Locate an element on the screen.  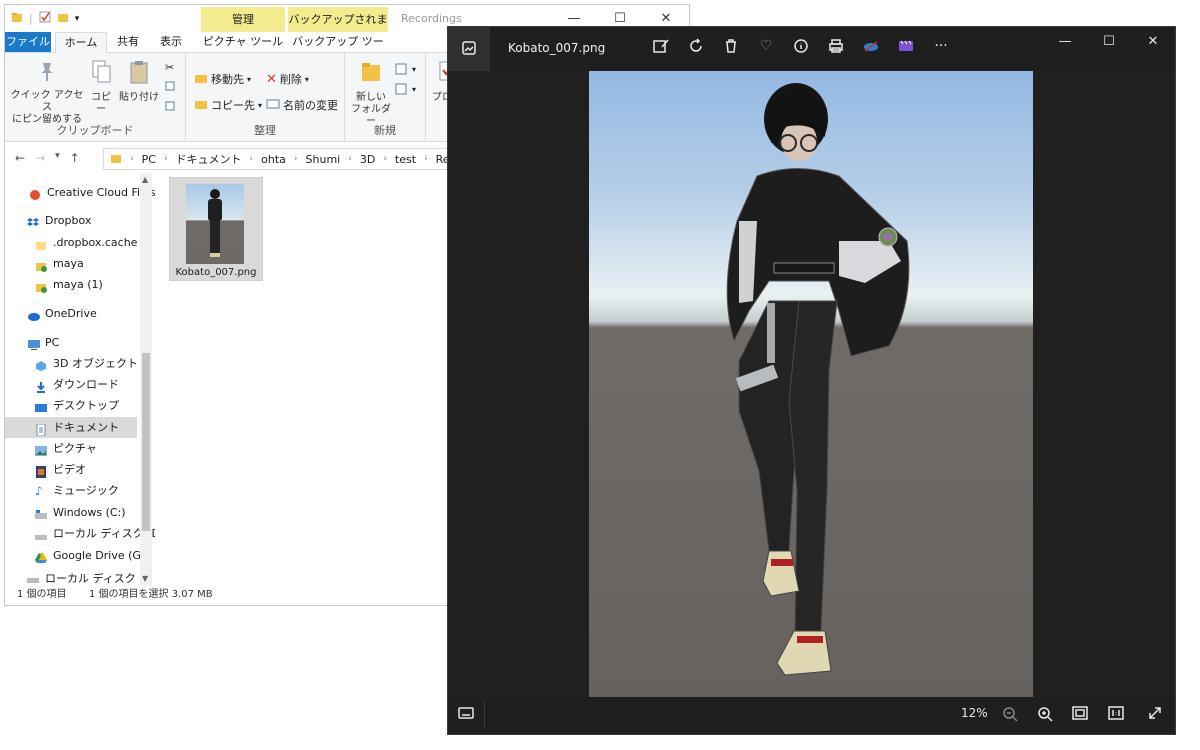
zoom-out-icon is located at coordinates (1010, 715).